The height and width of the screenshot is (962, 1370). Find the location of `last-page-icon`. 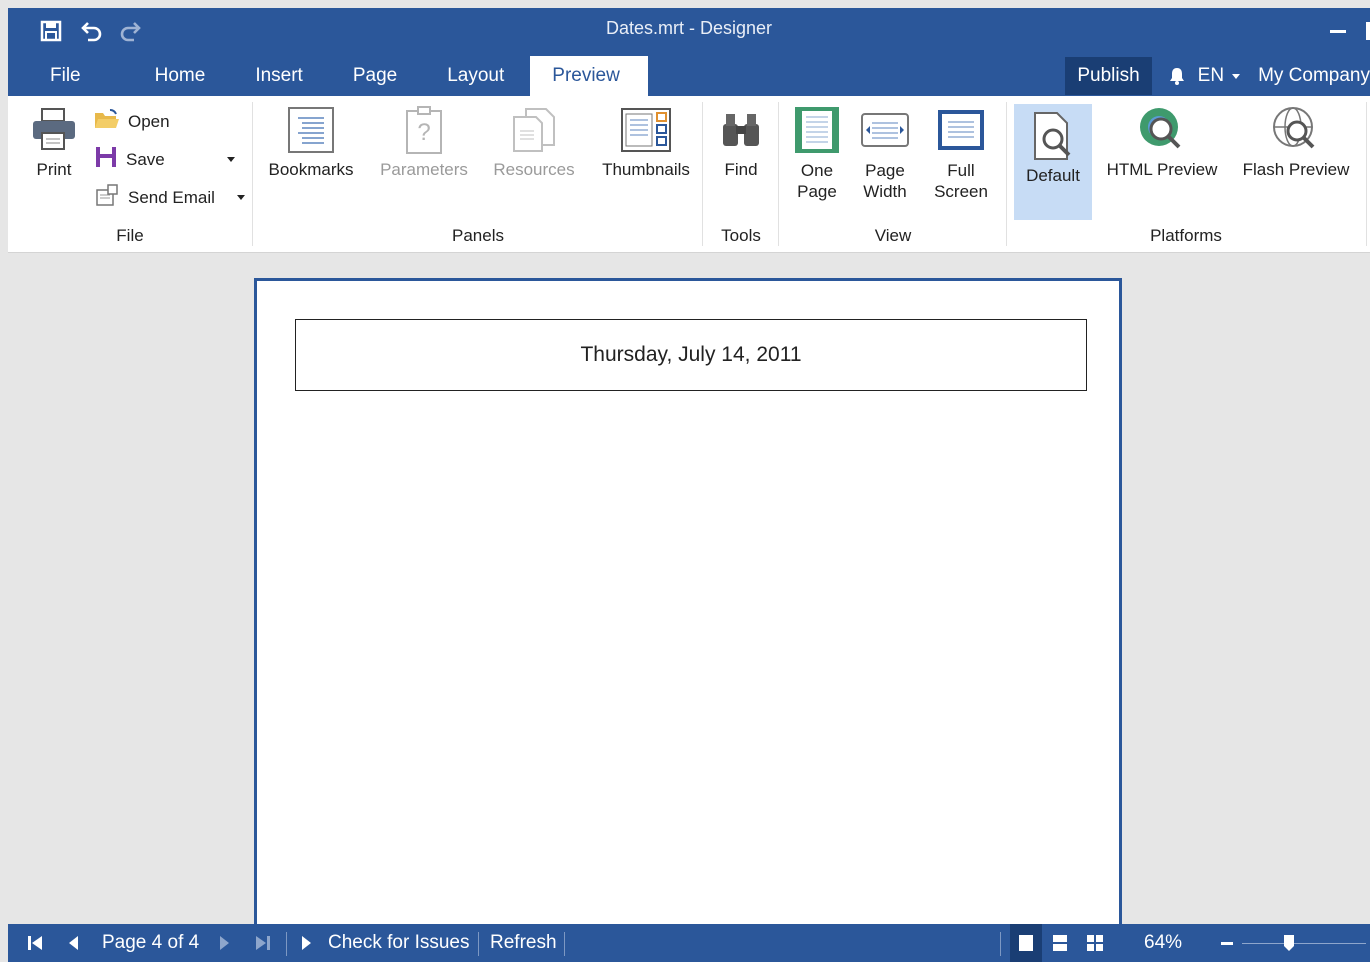

last-page-icon is located at coordinates (263, 943).